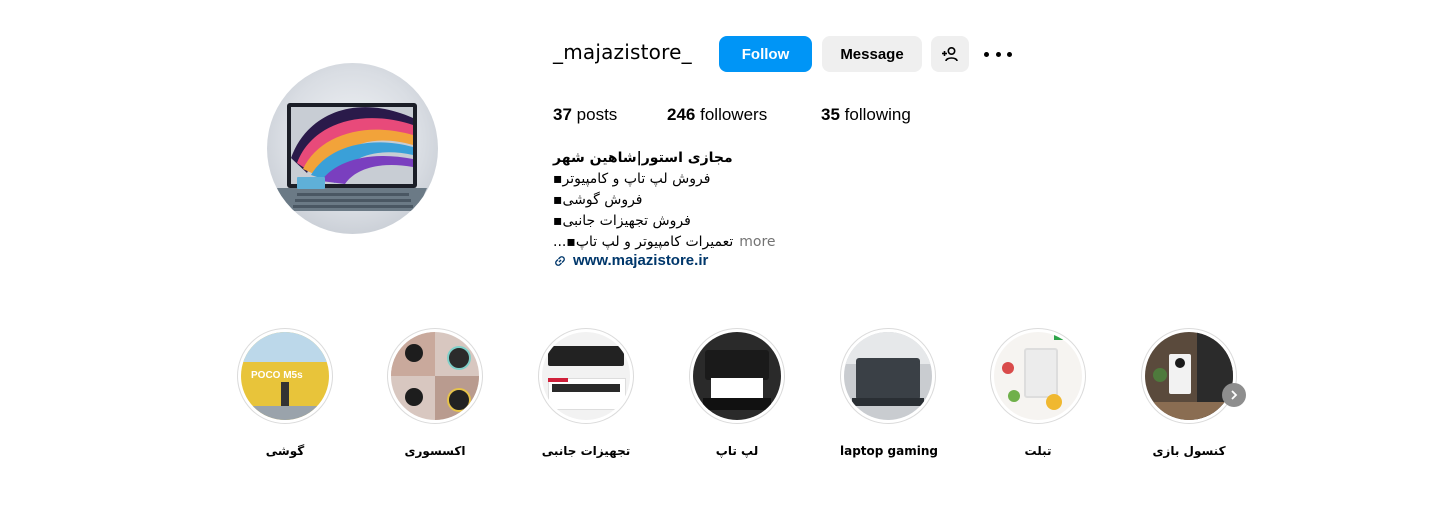 This screenshot has height=509, width=1440. I want to click on message-button: Message, so click(872, 54).